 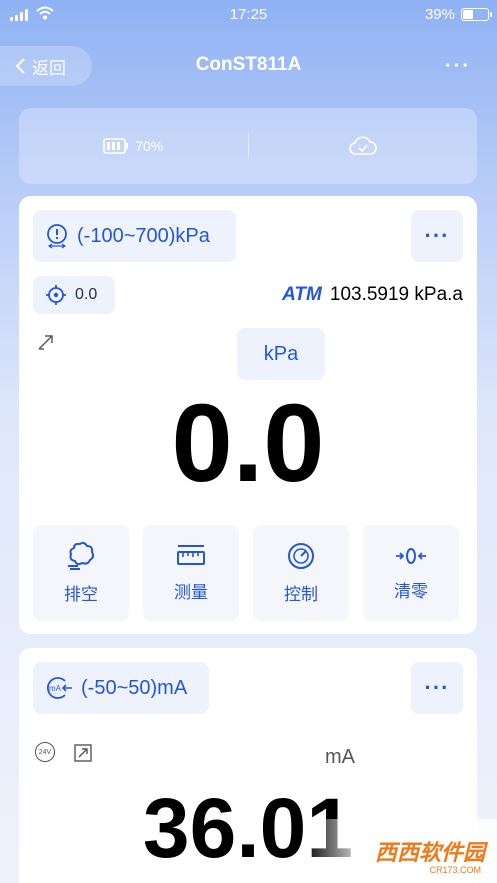 I want to click on zero-icon, so click(x=411, y=555).